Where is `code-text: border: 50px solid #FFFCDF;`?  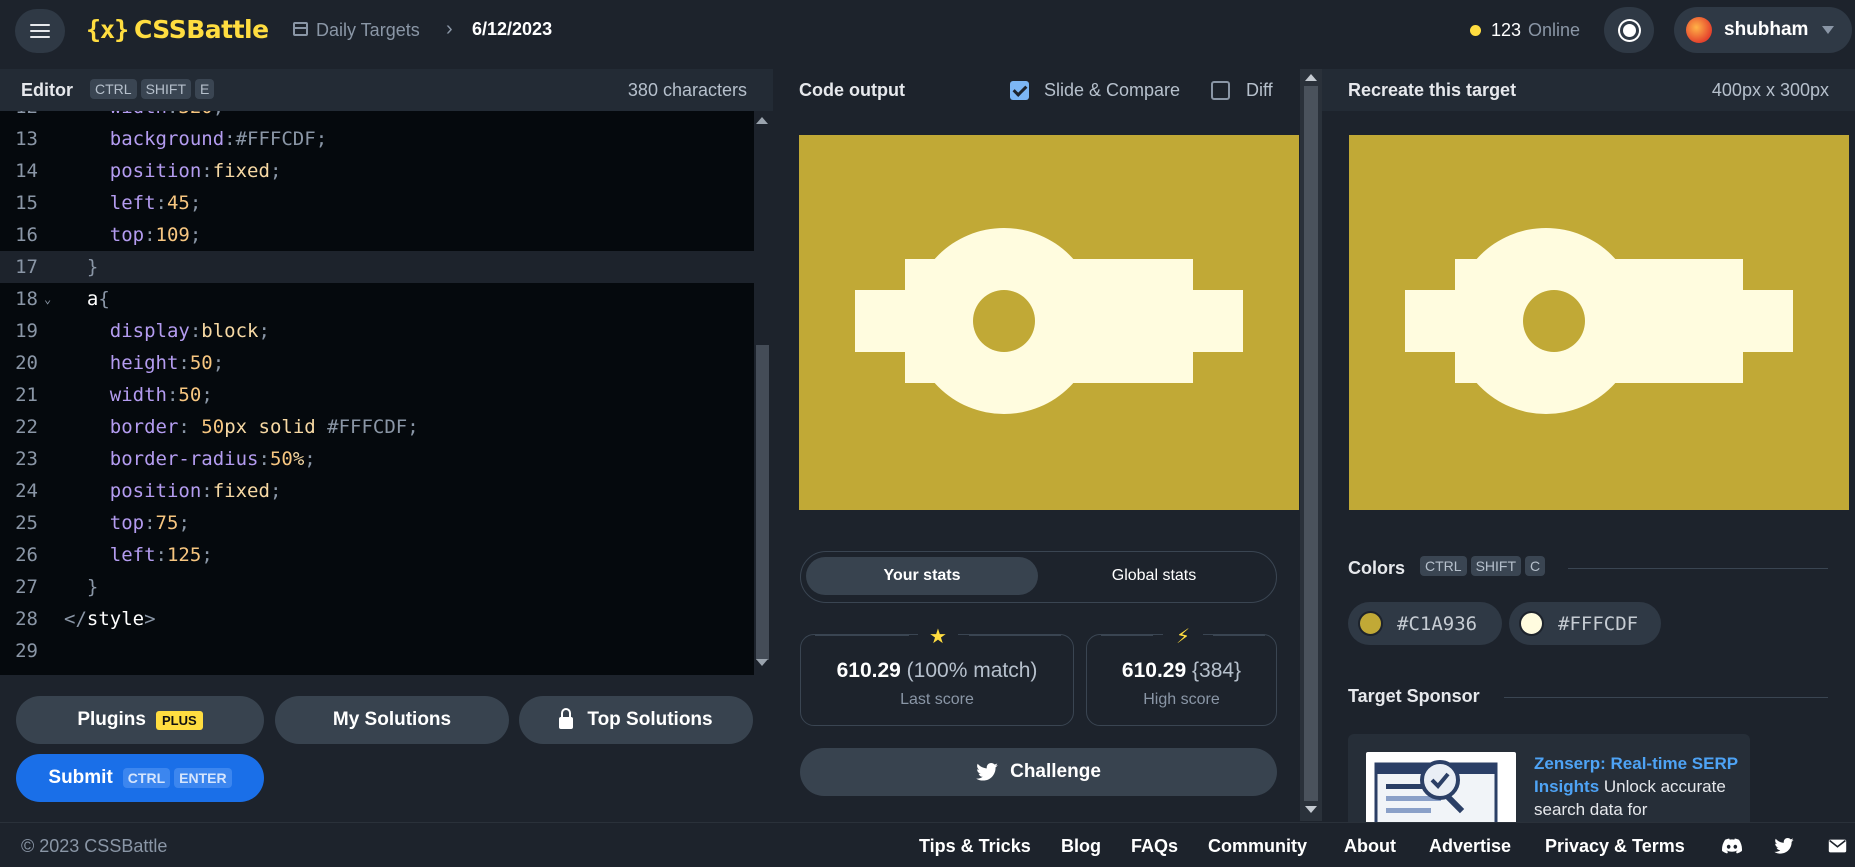 code-text: border: 50px solid #FFFCDF; is located at coordinates (264, 427).